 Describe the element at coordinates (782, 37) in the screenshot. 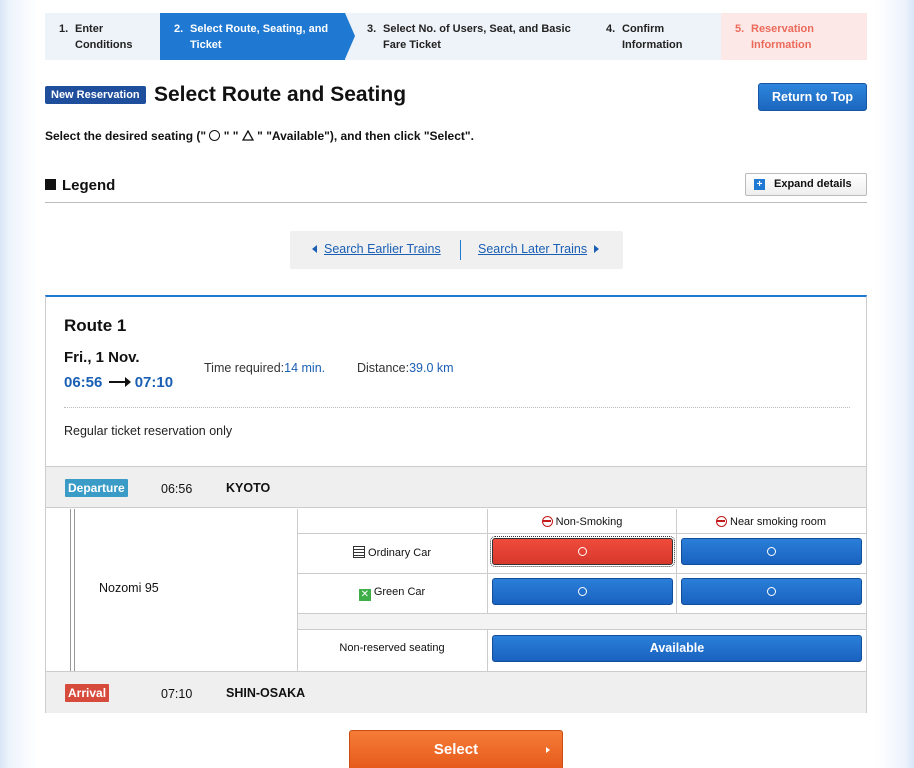

I see `step-label: Reservation Information` at that location.